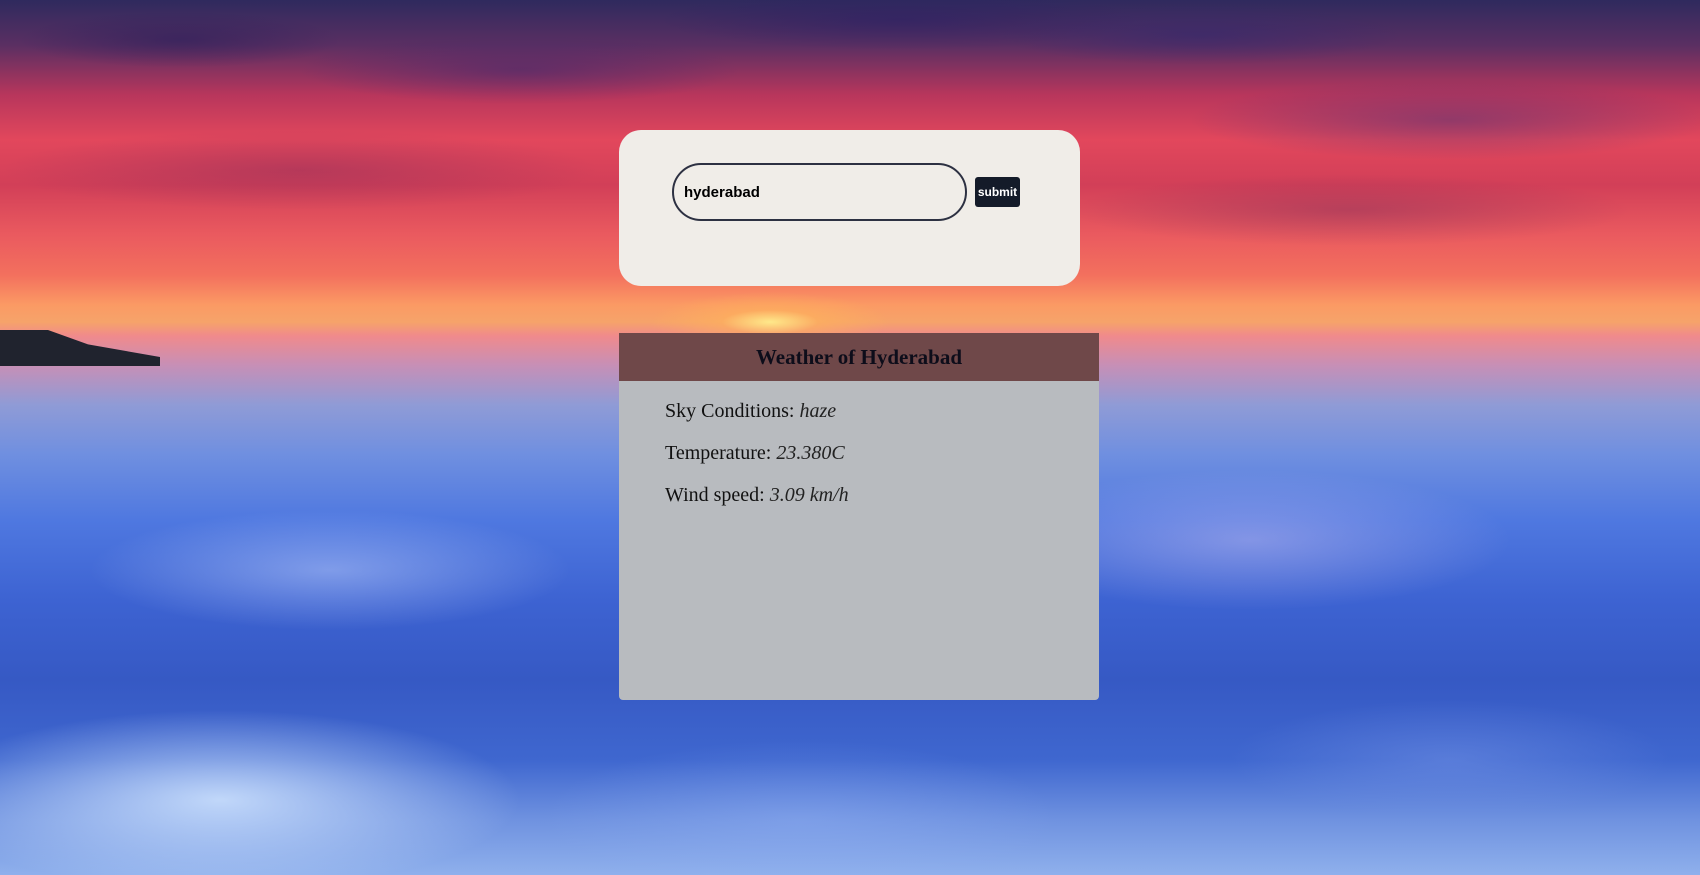 The width and height of the screenshot is (1700, 875). I want to click on search-card: submit, so click(849, 208).